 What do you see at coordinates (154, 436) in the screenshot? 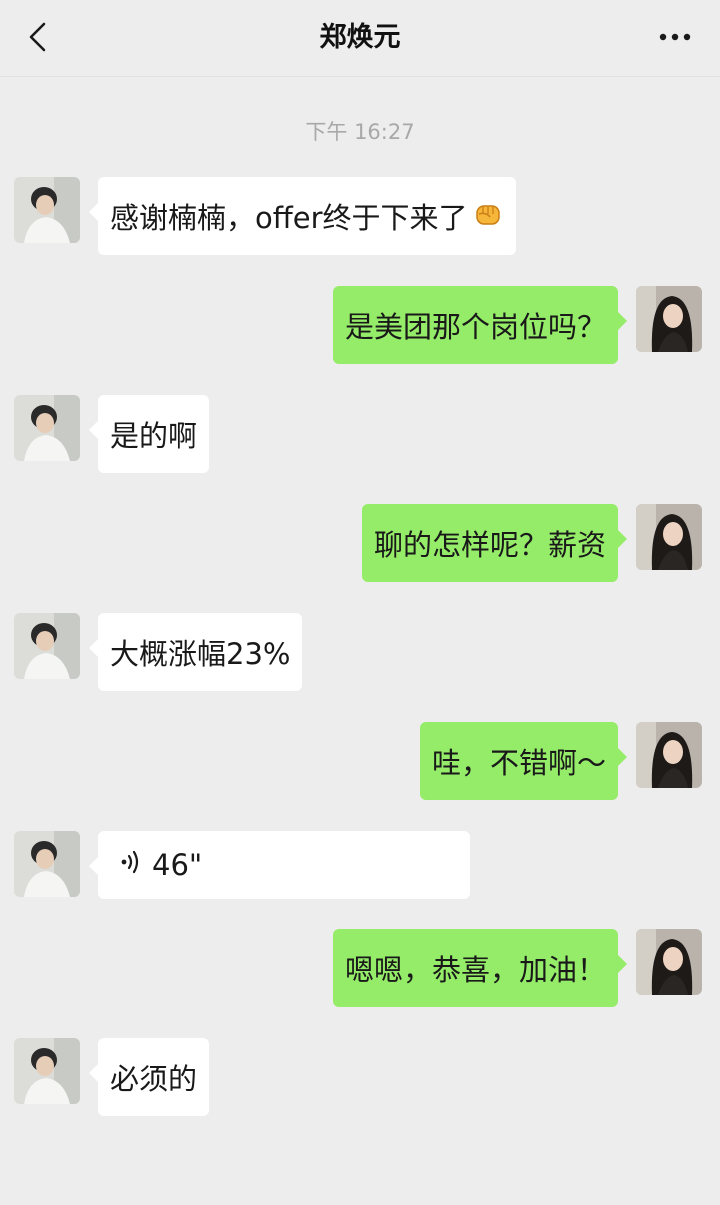
I see `message-text: 是的啊` at bounding box center [154, 436].